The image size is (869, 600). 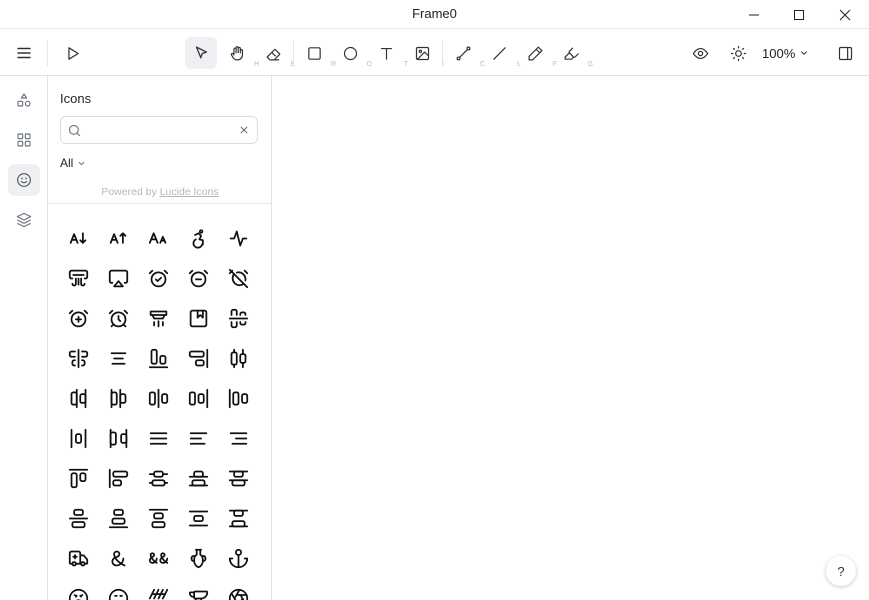 I want to click on category-filter: All, so click(x=73, y=163).